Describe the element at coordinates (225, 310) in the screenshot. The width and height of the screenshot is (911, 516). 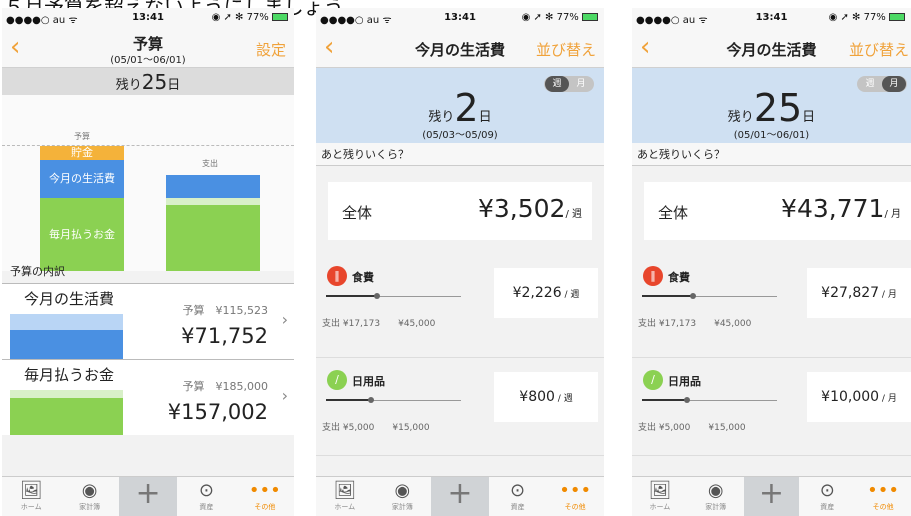
I see `row-budget: 予算 ¥115,523` at that location.